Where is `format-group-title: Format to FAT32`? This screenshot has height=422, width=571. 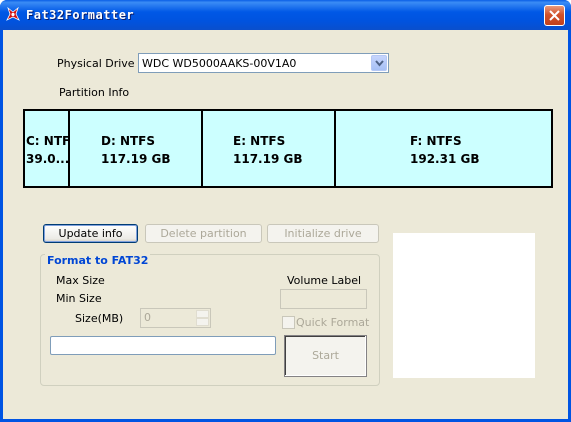
format-group-title: Format to FAT32 is located at coordinates (98, 260).